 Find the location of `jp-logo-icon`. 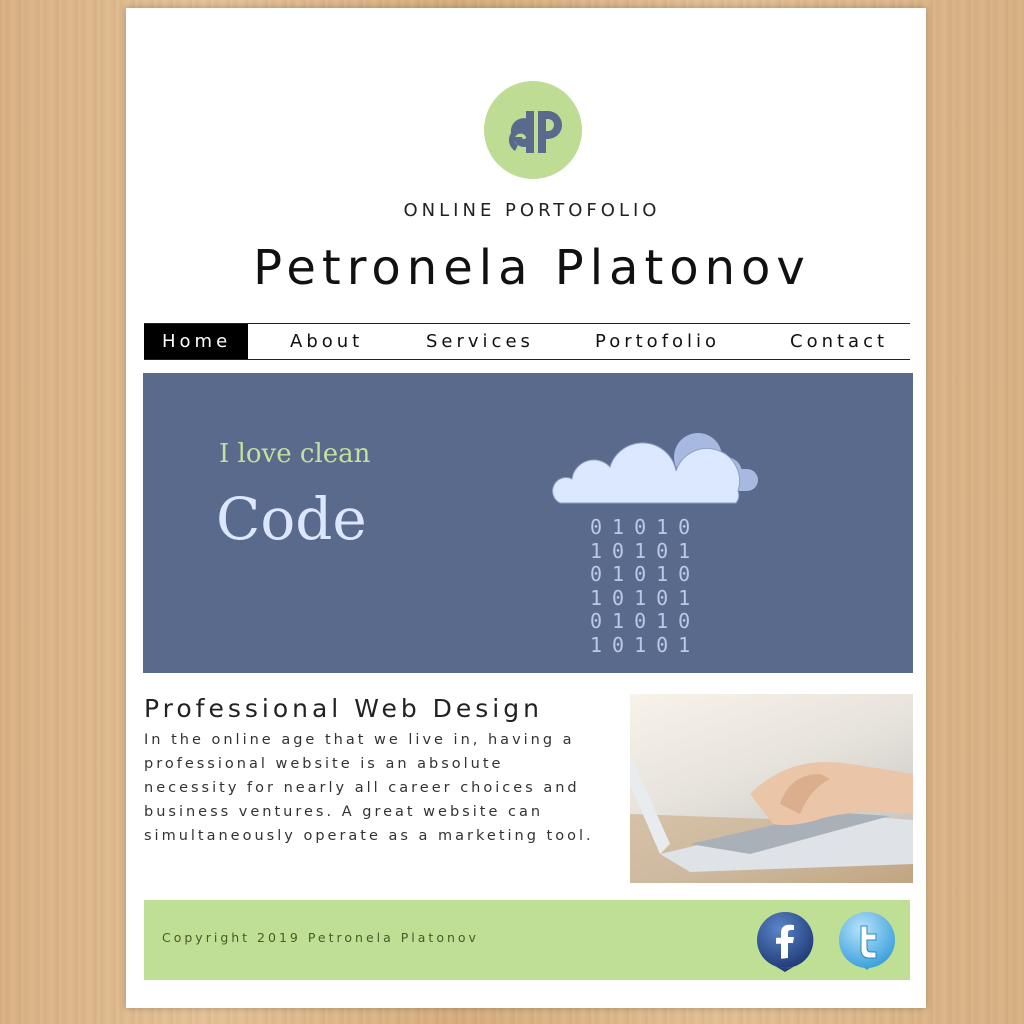

jp-logo-icon is located at coordinates (535, 132).